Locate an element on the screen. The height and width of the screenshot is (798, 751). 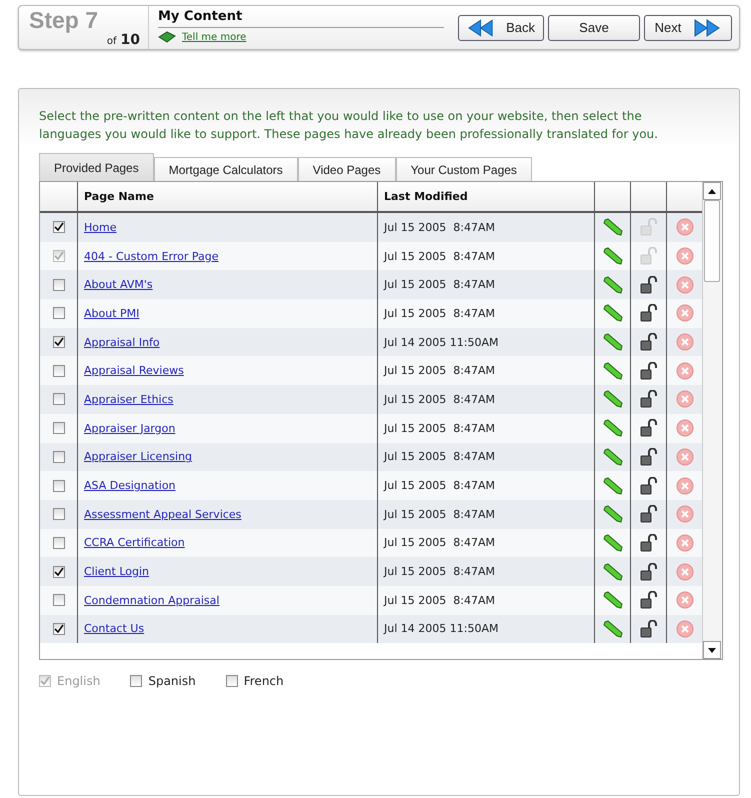
page-title: My Content is located at coordinates (301, 17).